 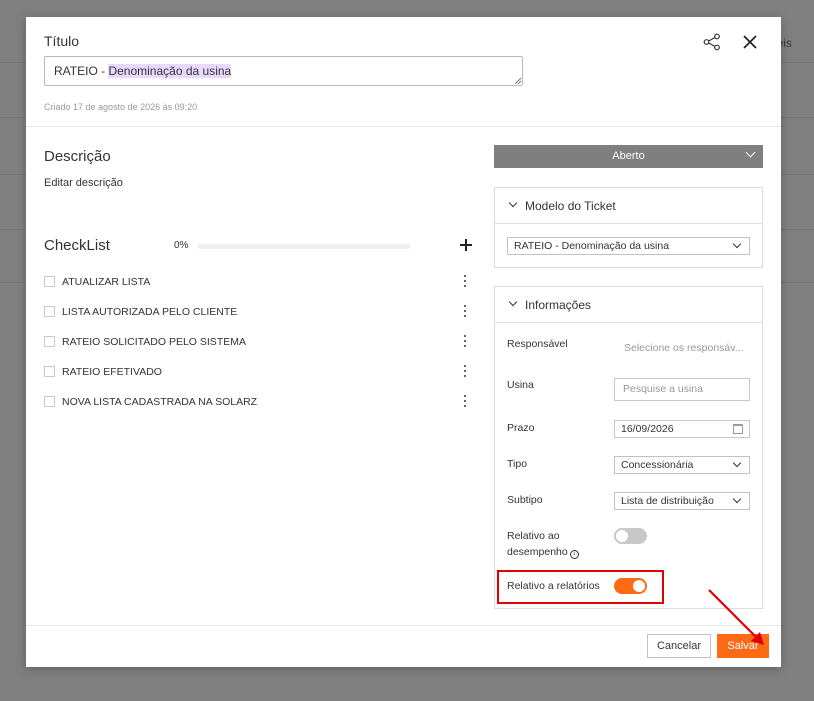 What do you see at coordinates (150, 312) in the screenshot?
I see `checklist-item-label: LISTA AUTORIZADA PELO CLIENTE` at bounding box center [150, 312].